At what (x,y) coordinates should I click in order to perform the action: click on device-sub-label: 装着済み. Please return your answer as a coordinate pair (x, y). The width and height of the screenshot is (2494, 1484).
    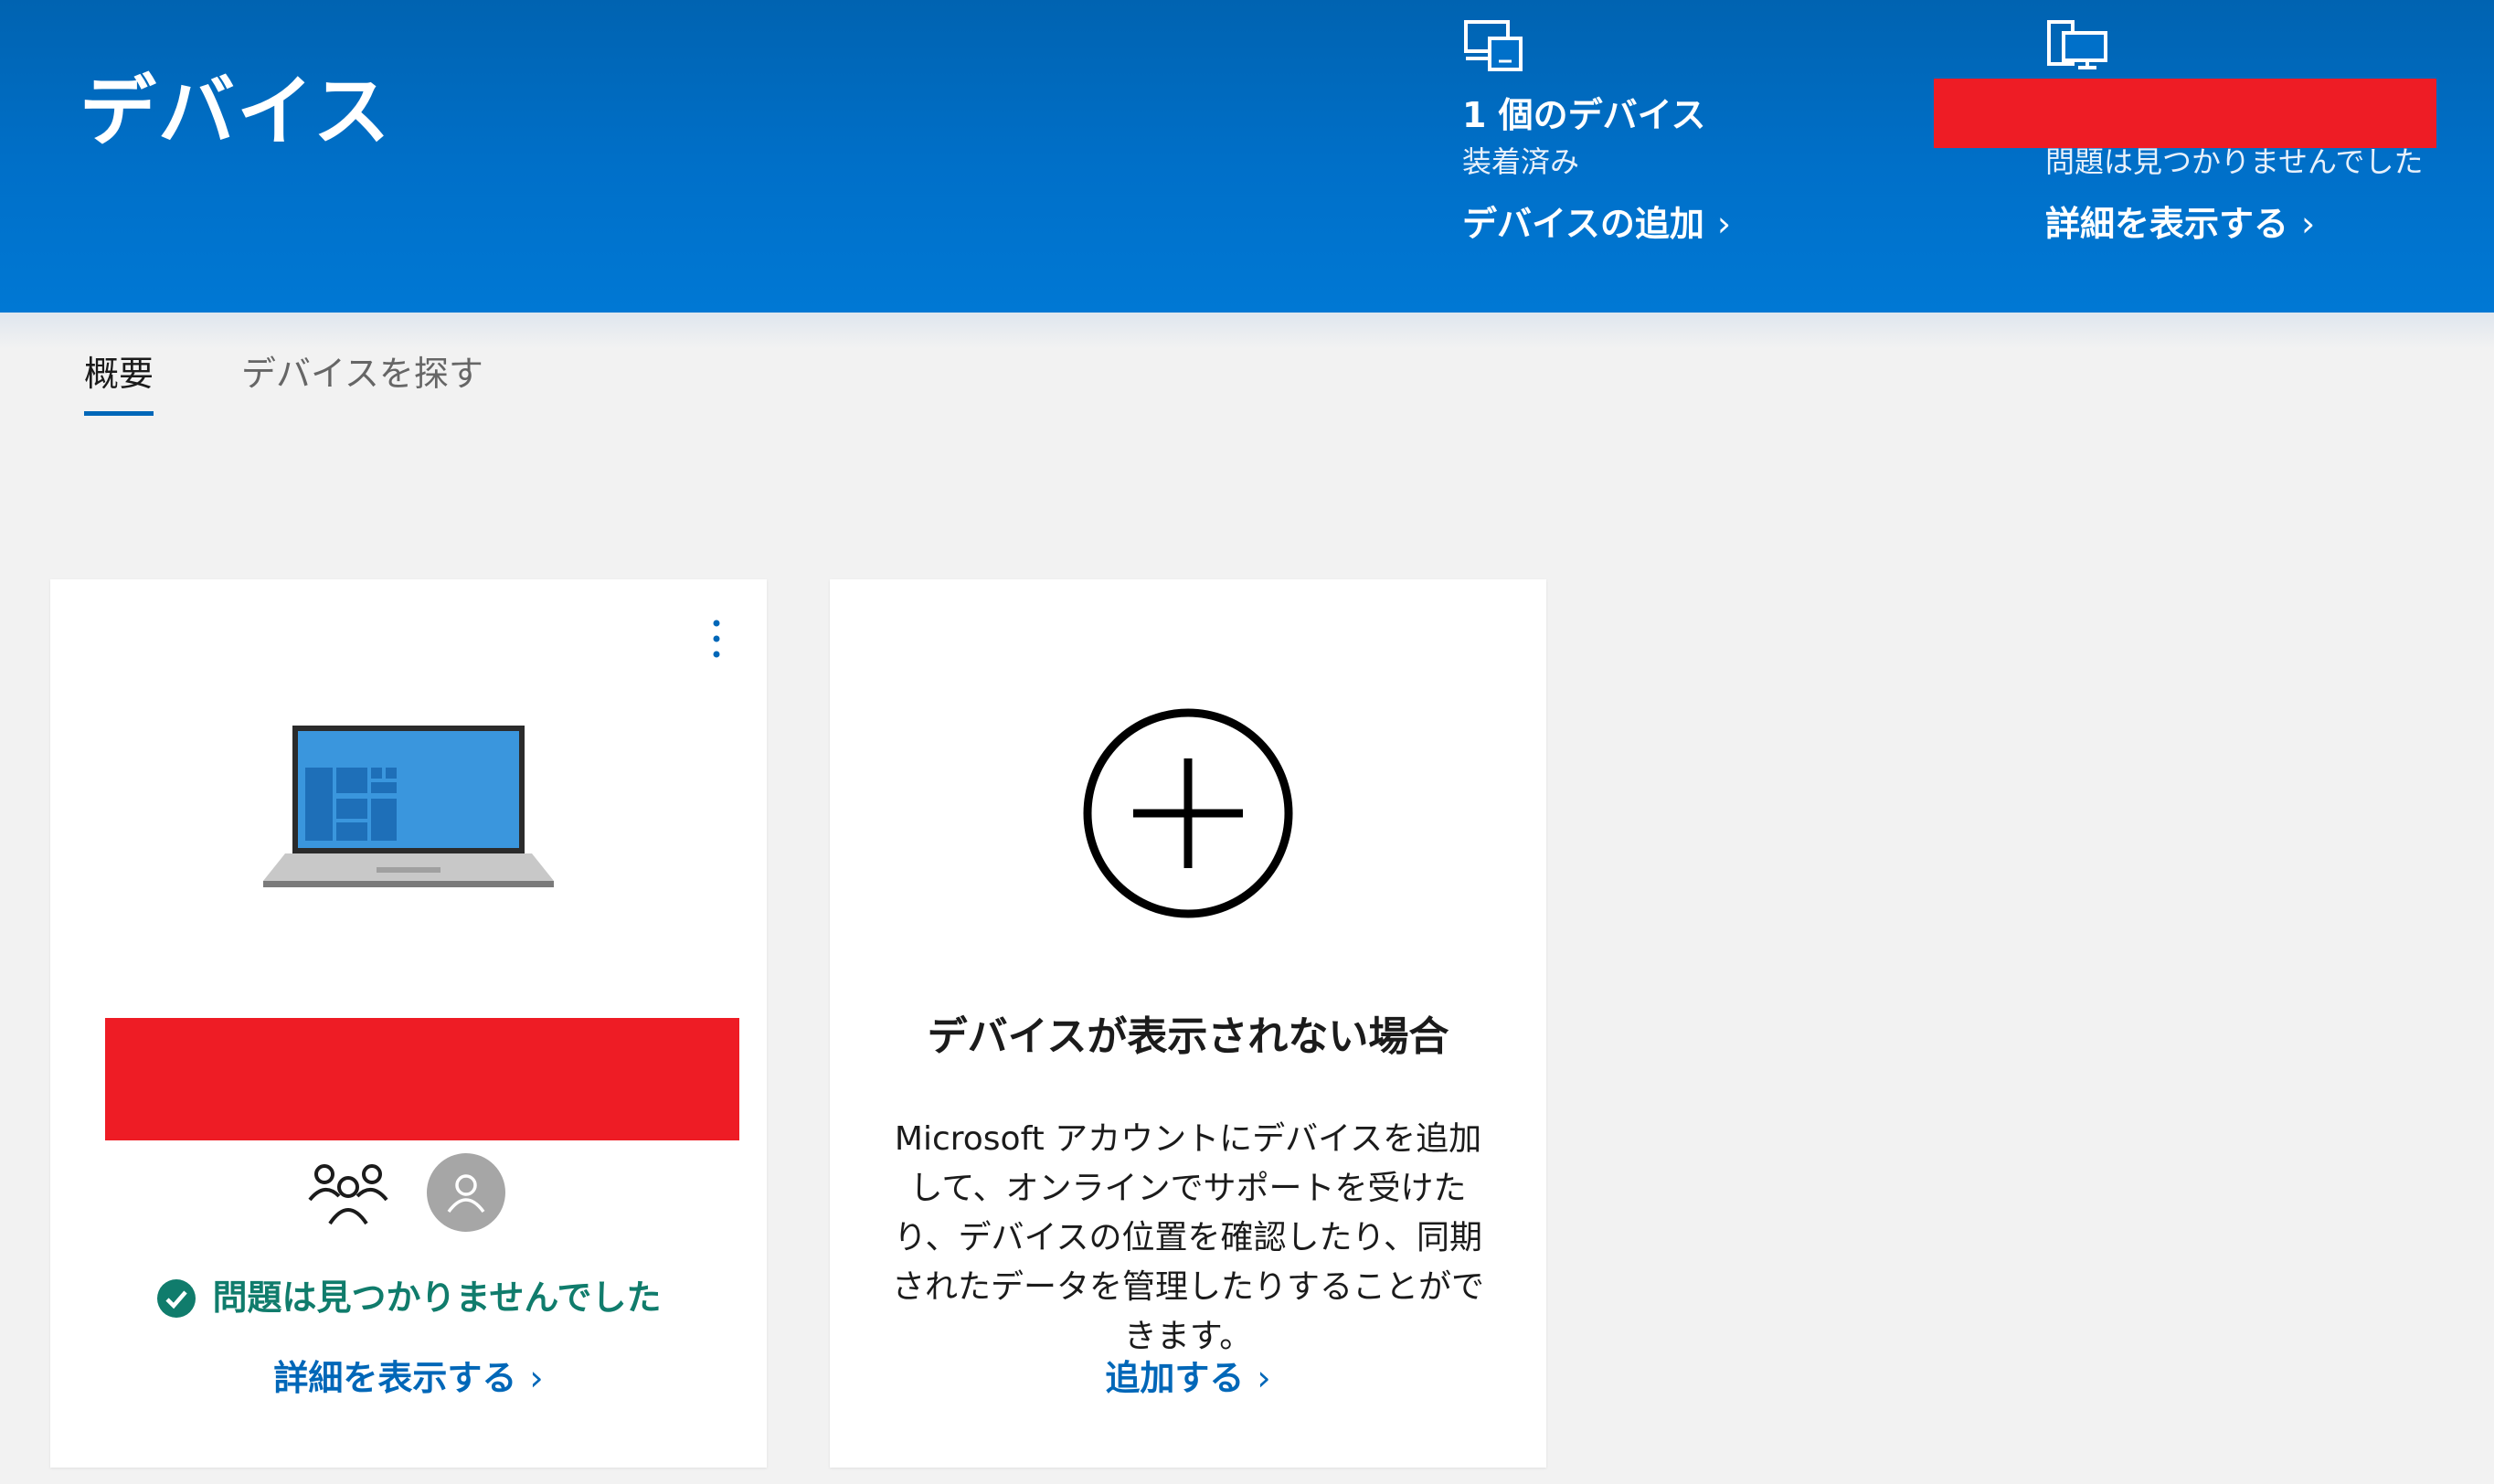
    Looking at the image, I should click on (1521, 162).